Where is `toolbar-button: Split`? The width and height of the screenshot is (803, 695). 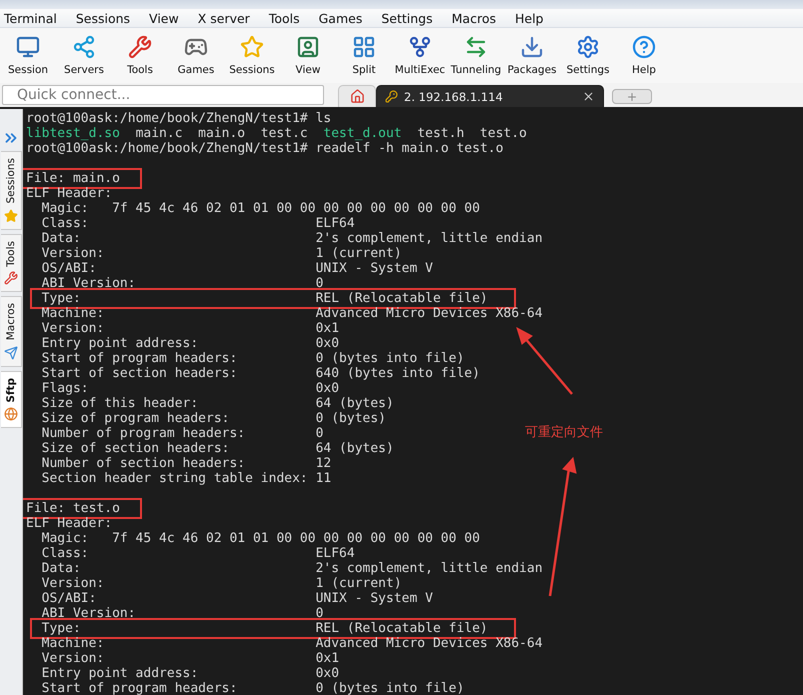 toolbar-button: Split is located at coordinates (364, 56).